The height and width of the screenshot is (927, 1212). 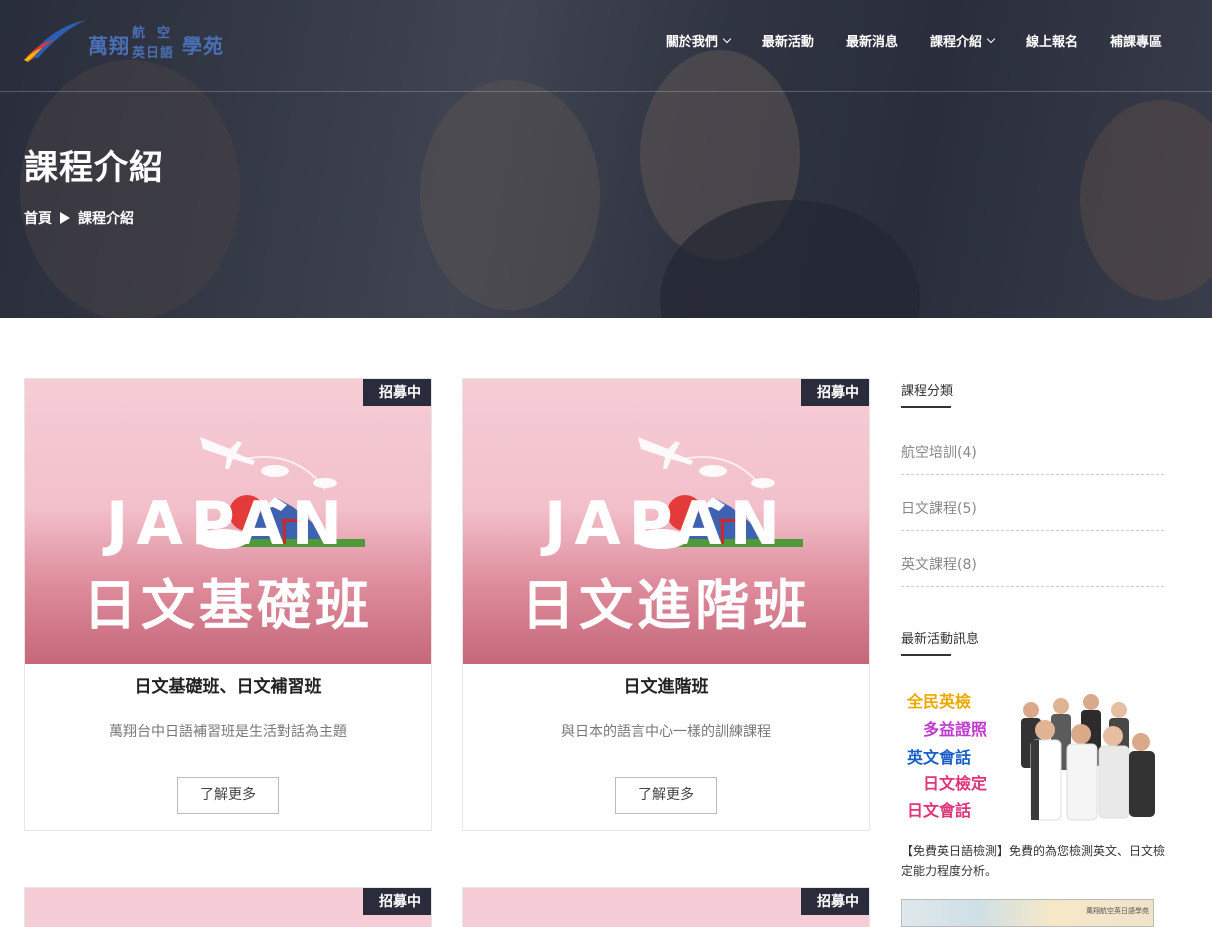 What do you see at coordinates (666, 732) in the screenshot?
I see `course-desc: 與日本的語言中心一樣的訓練課程` at bounding box center [666, 732].